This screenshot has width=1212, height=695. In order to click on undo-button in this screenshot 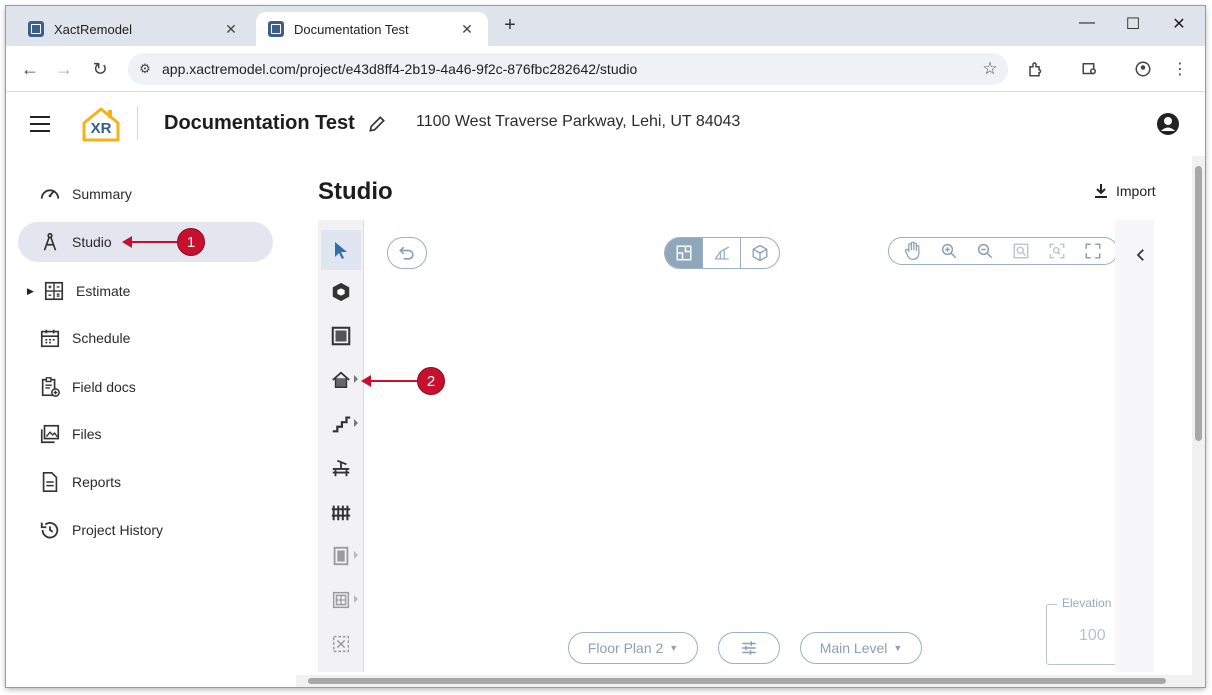, I will do `click(407, 253)`.